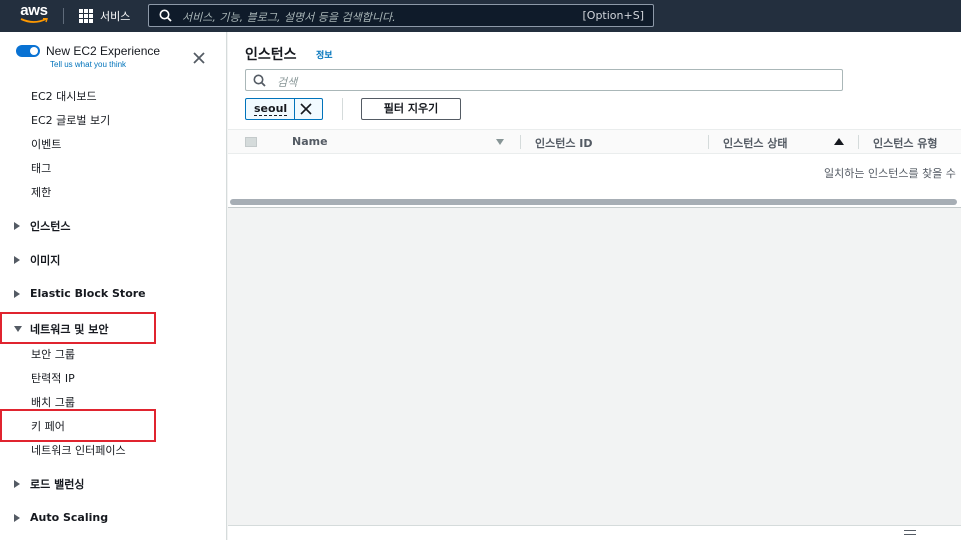 The image size is (961, 540). I want to click on scrollbar-thumb, so click(593, 202).